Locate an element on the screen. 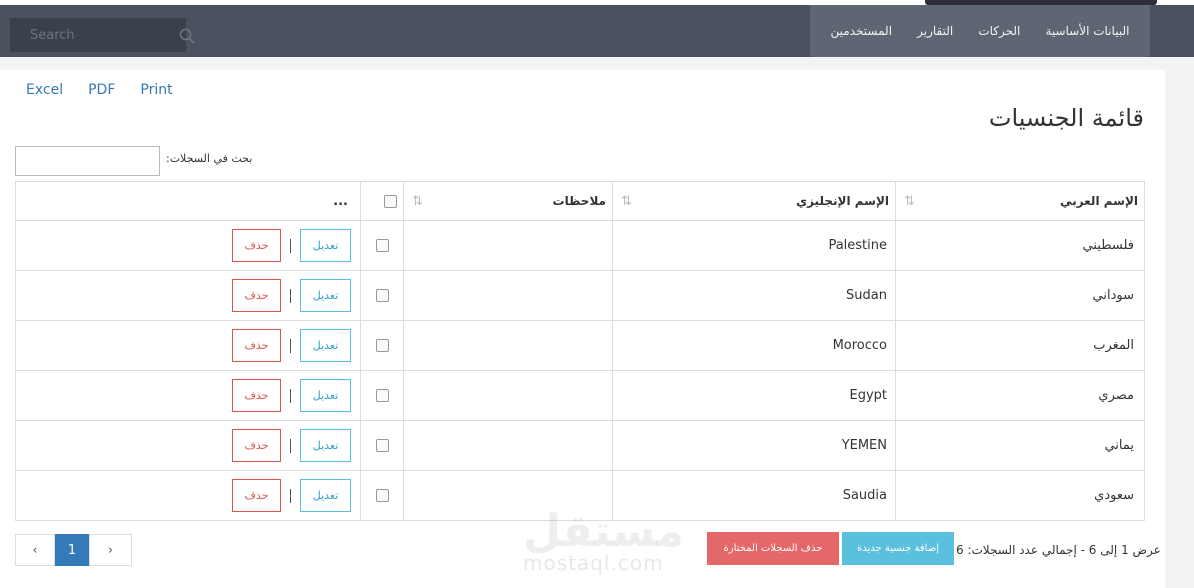 The width and height of the screenshot is (1194, 588). watermark-arabic: مستقل is located at coordinates (603, 531).